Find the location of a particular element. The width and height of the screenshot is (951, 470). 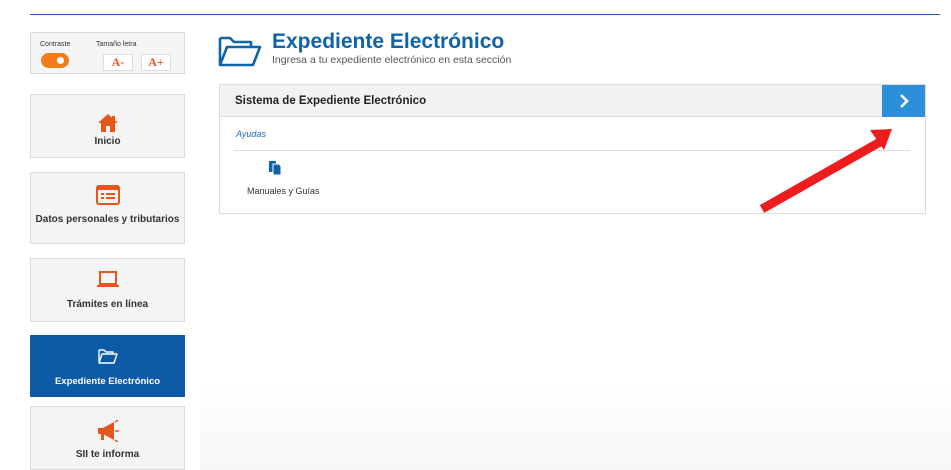

sidebar-item-tramites: Trámites en línea is located at coordinates (107, 290).